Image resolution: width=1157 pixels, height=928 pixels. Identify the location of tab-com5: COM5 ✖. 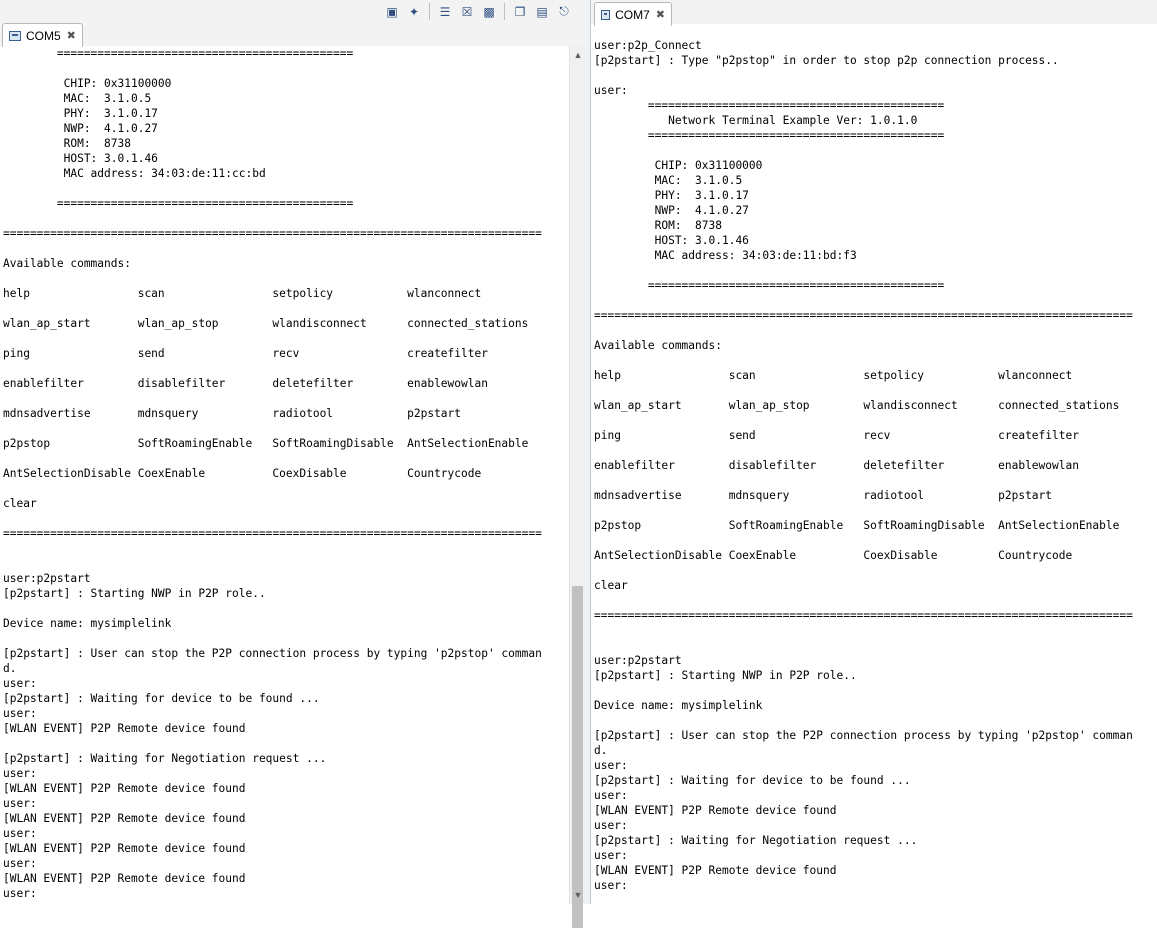
(42, 35).